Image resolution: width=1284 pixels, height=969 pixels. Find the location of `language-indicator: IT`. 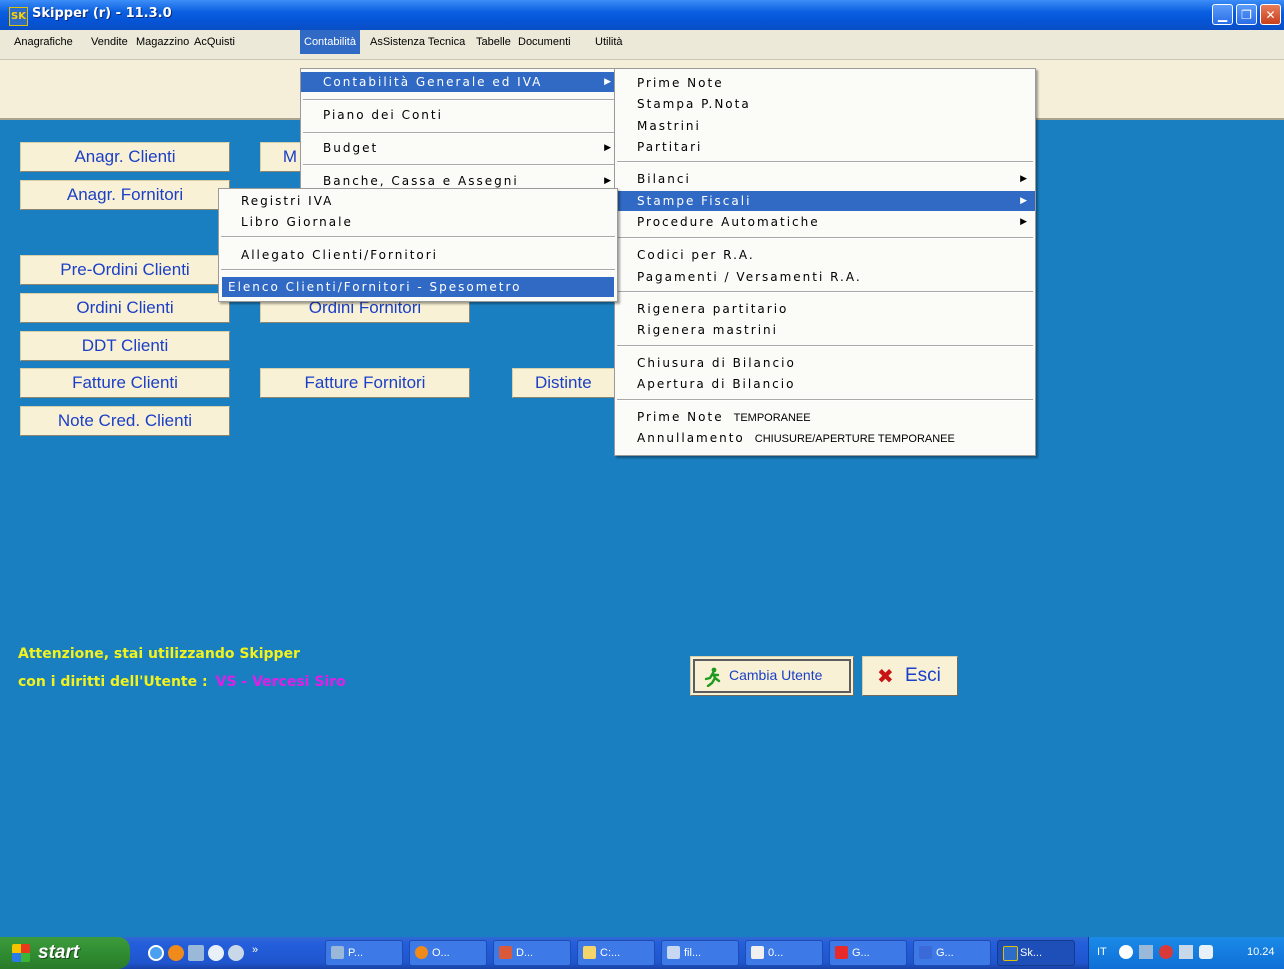

language-indicator: IT is located at coordinates (1102, 952).